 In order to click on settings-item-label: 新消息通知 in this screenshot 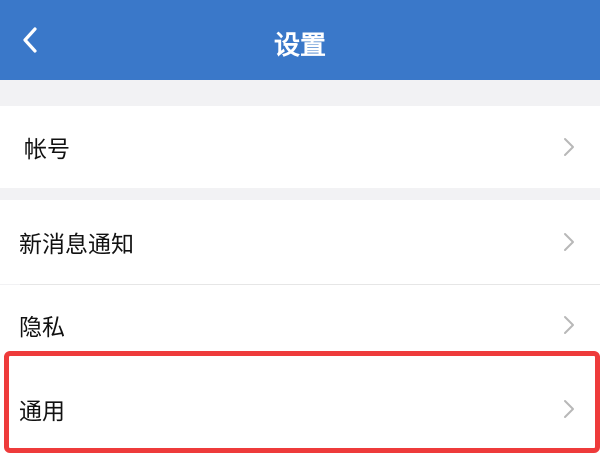, I will do `click(76, 245)`.